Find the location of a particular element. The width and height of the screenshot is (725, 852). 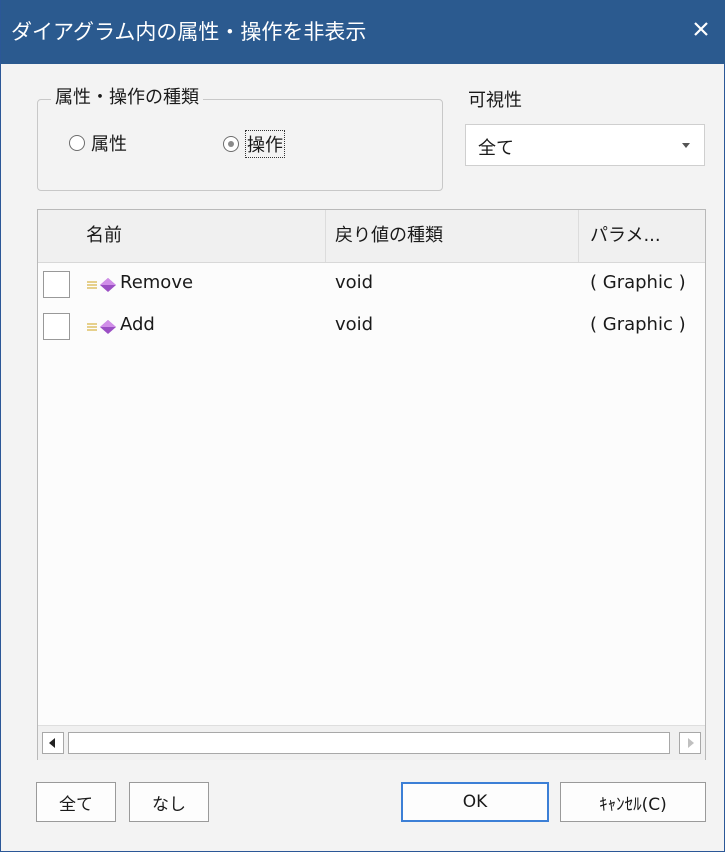

cancel-label: ｷｬﾝｾﾙ(C) is located at coordinates (633, 804).